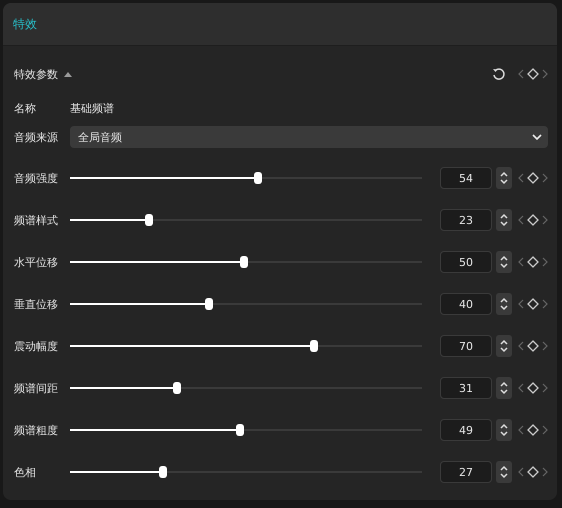 This screenshot has width=562, height=508. Describe the element at coordinates (36, 137) in the screenshot. I see `field-label: 音频来源` at that location.